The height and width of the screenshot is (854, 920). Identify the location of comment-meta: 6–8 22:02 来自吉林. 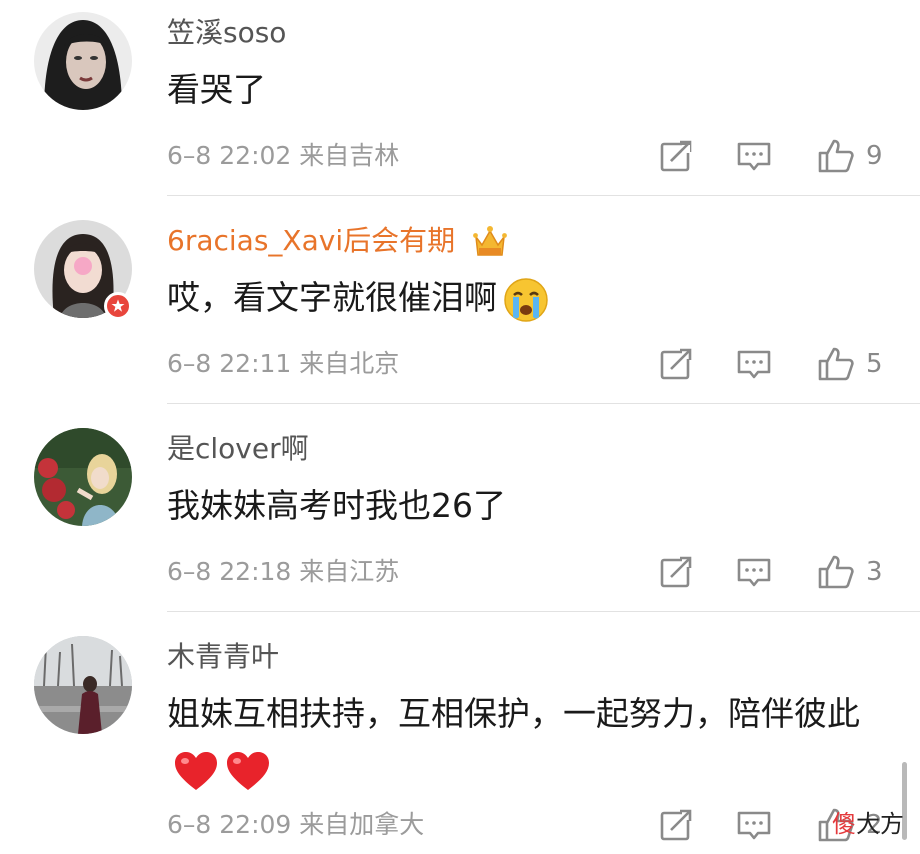
(283, 156).